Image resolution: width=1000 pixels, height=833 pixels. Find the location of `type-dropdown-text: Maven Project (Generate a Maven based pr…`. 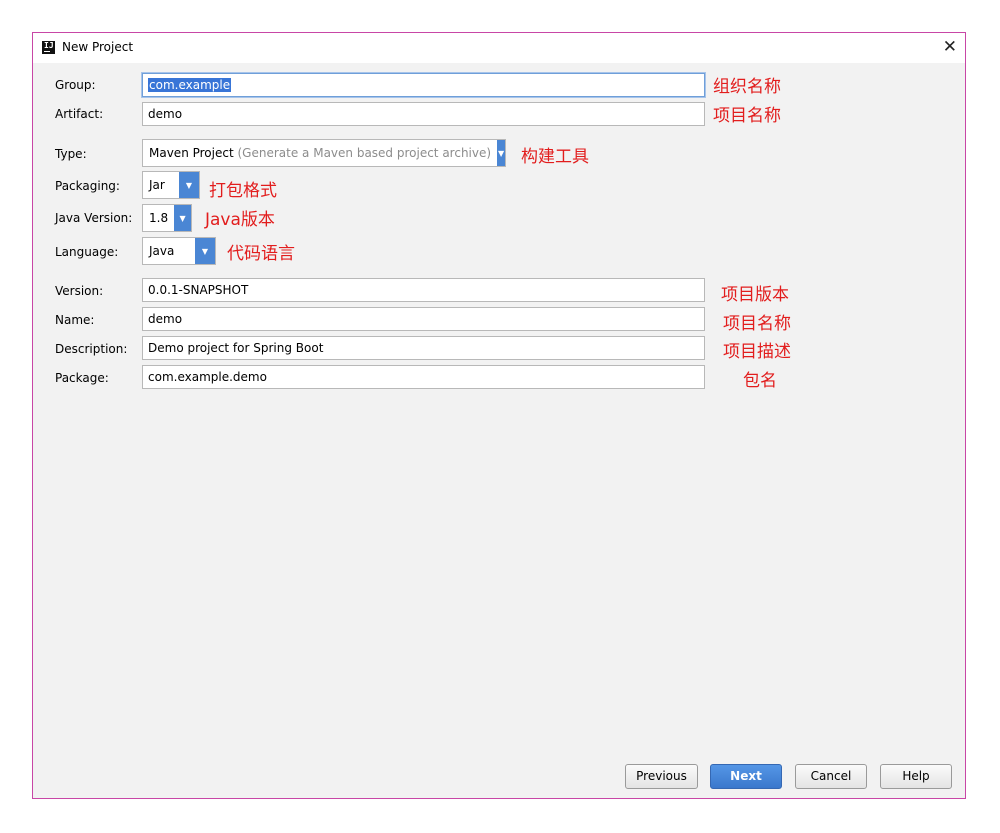

type-dropdown-text: Maven Project (Generate a Maven based pr… is located at coordinates (320, 153).